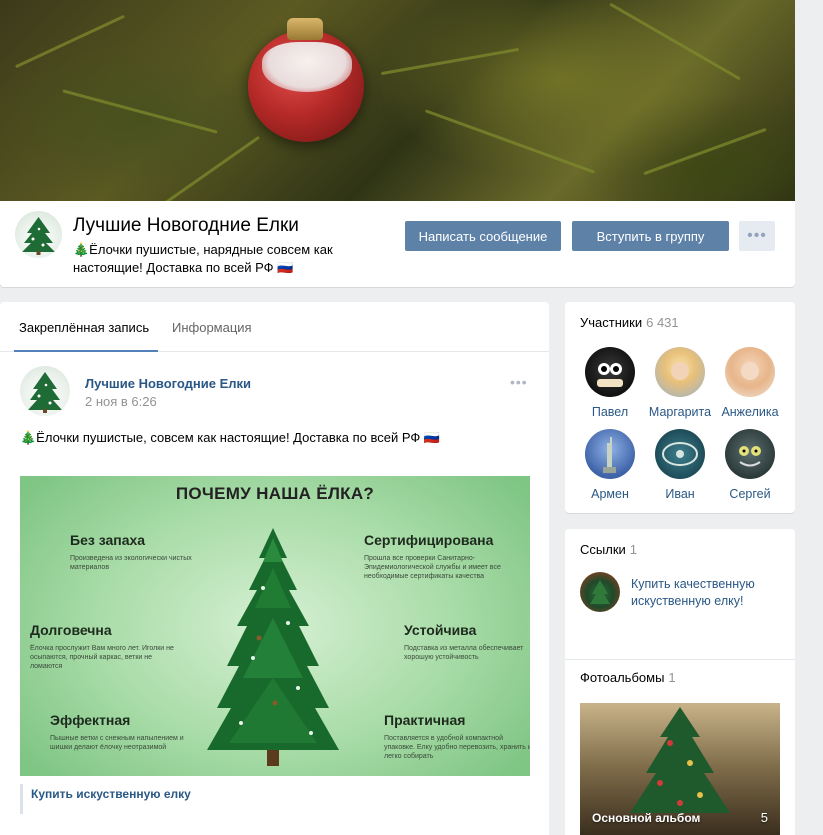 Image resolution: width=823 pixels, height=835 pixels. What do you see at coordinates (764, 817) in the screenshot?
I see `album-photo-count: 5` at bounding box center [764, 817].